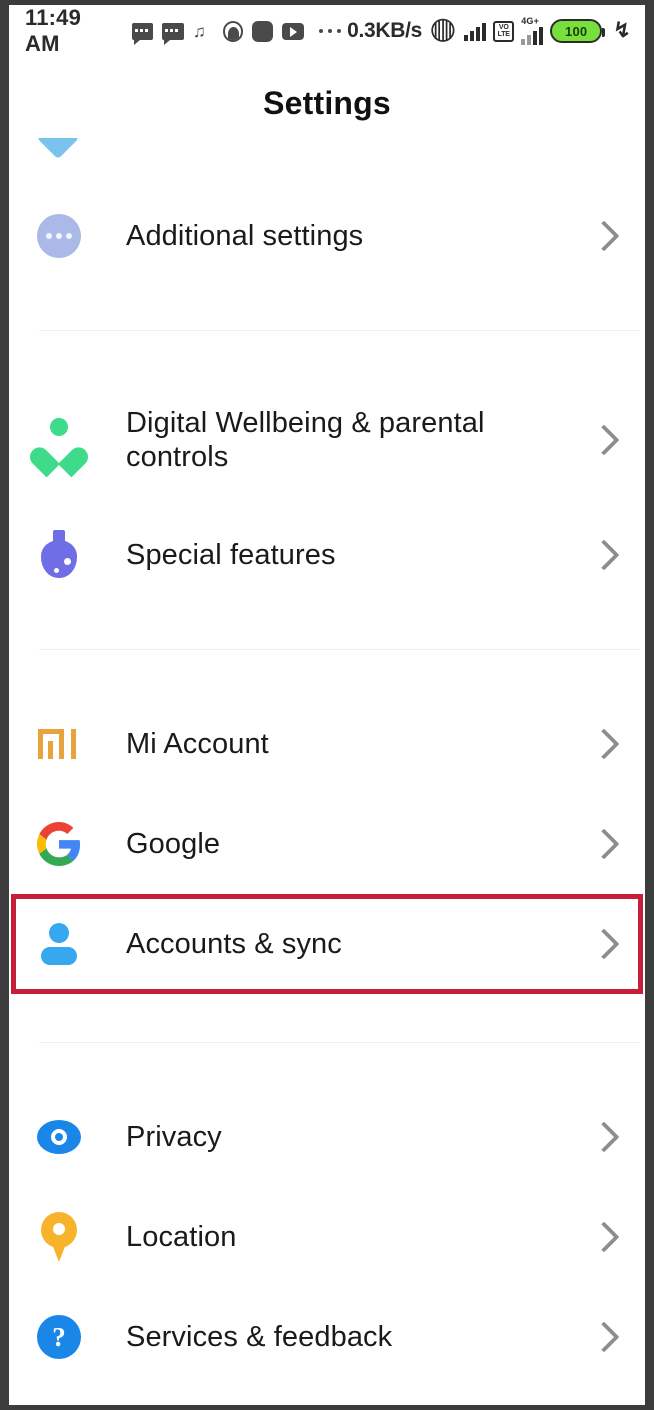 This screenshot has height=1410, width=654. What do you see at coordinates (327, 162) in the screenshot?
I see `clipped-previous-row` at bounding box center [327, 162].